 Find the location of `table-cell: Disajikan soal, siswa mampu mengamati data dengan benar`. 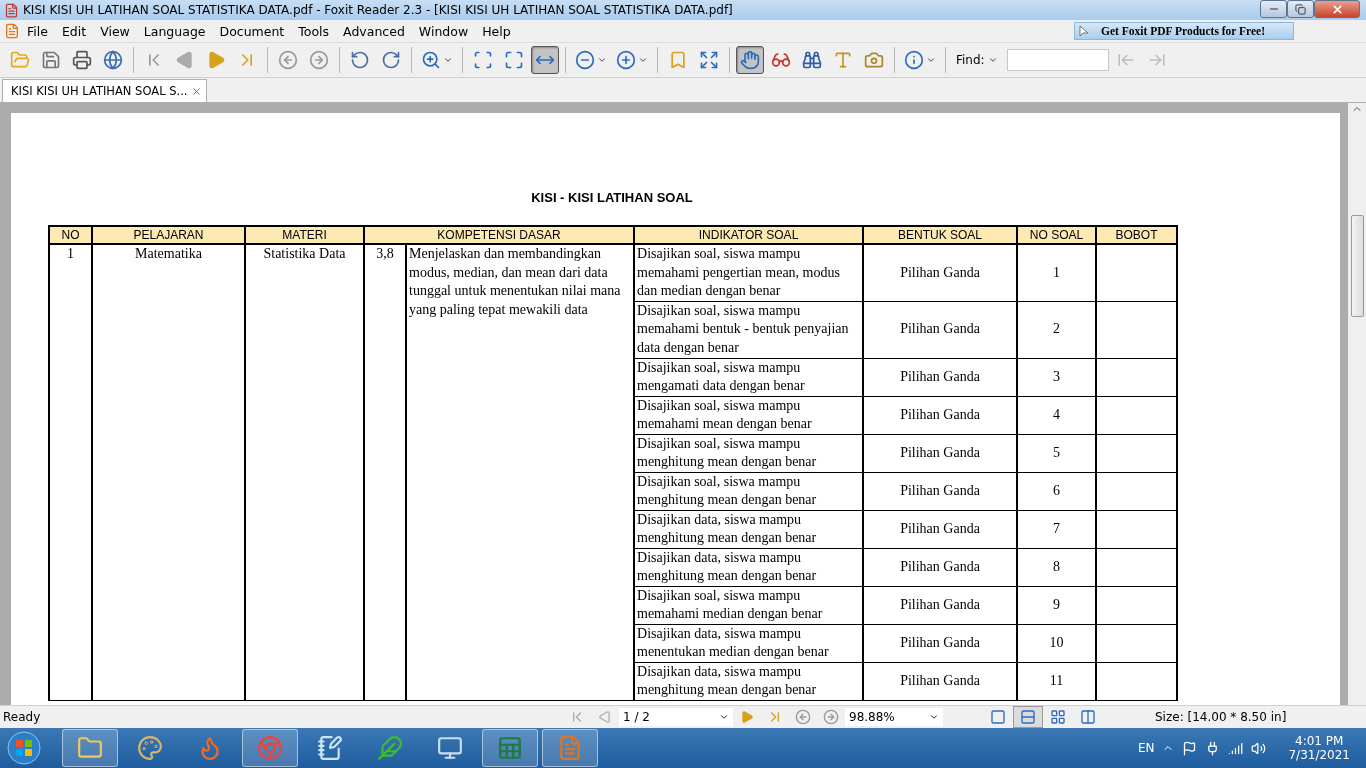

table-cell: Disajikan soal, siswa mampu mengamati data dengan benar is located at coordinates (748, 377).